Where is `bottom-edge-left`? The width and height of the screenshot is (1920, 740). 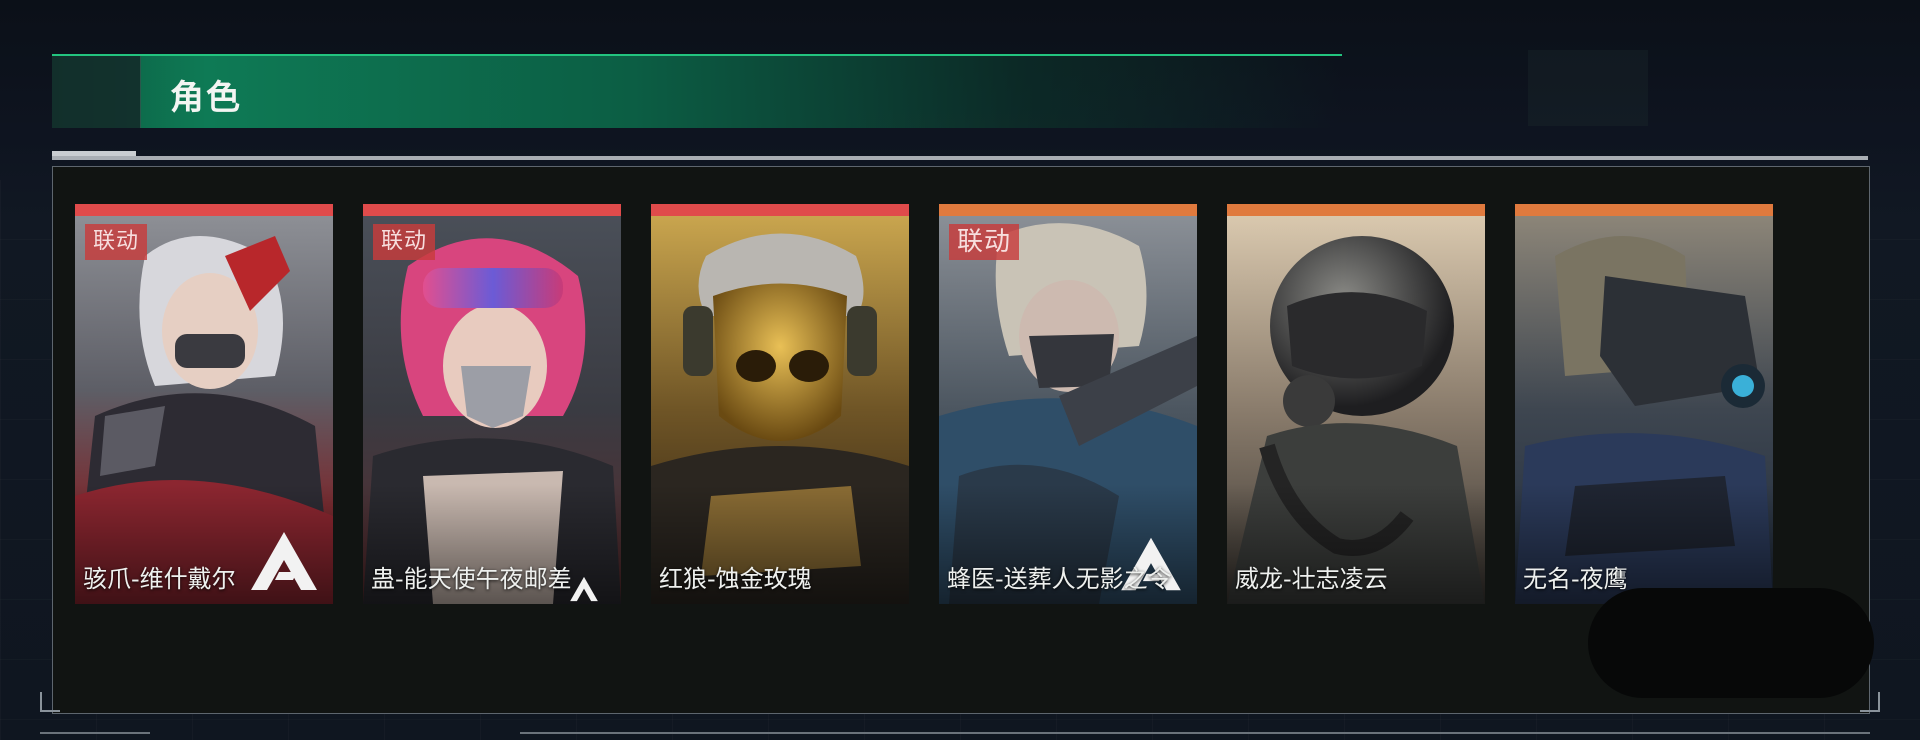 bottom-edge-left is located at coordinates (95, 733).